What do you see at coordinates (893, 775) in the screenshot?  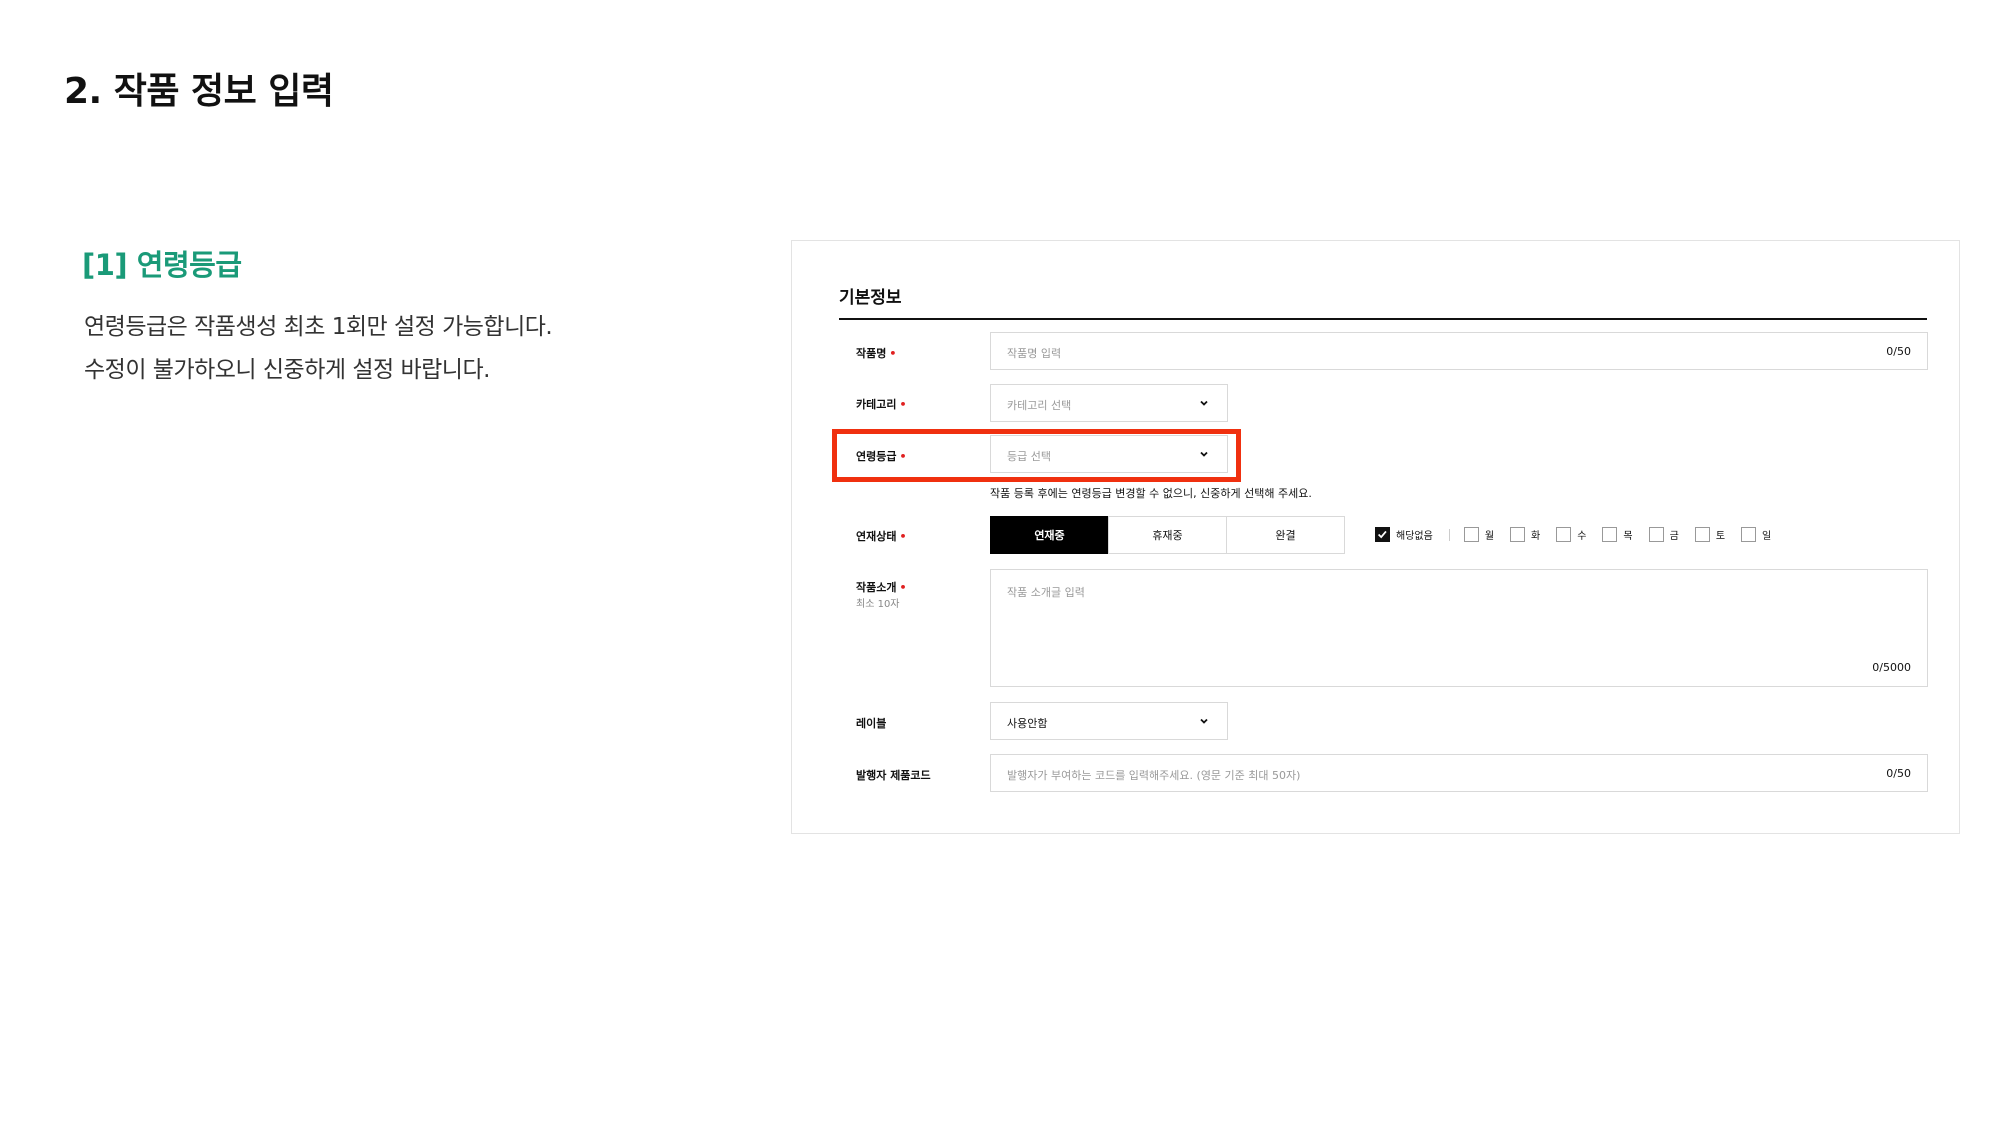 I see `product-code-label: 발행자 제품코드` at bounding box center [893, 775].